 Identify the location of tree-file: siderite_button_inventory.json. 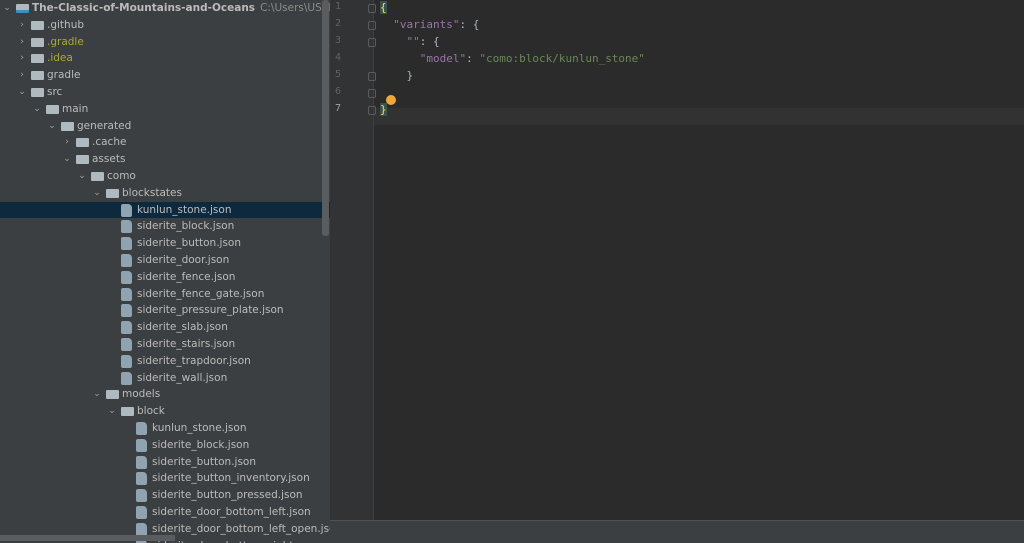
(165, 478).